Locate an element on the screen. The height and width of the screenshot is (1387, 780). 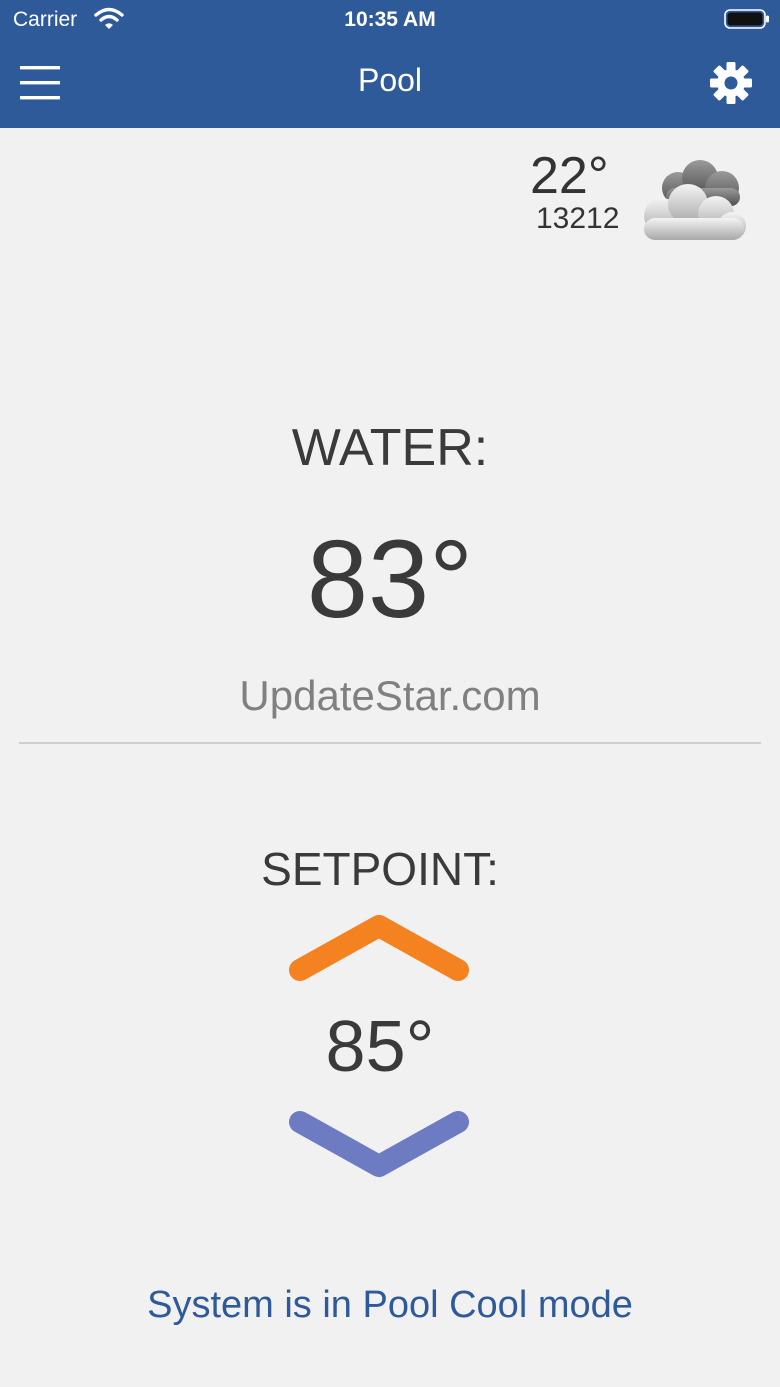
weather-widget: 22° 13212 is located at coordinates (635, 195).